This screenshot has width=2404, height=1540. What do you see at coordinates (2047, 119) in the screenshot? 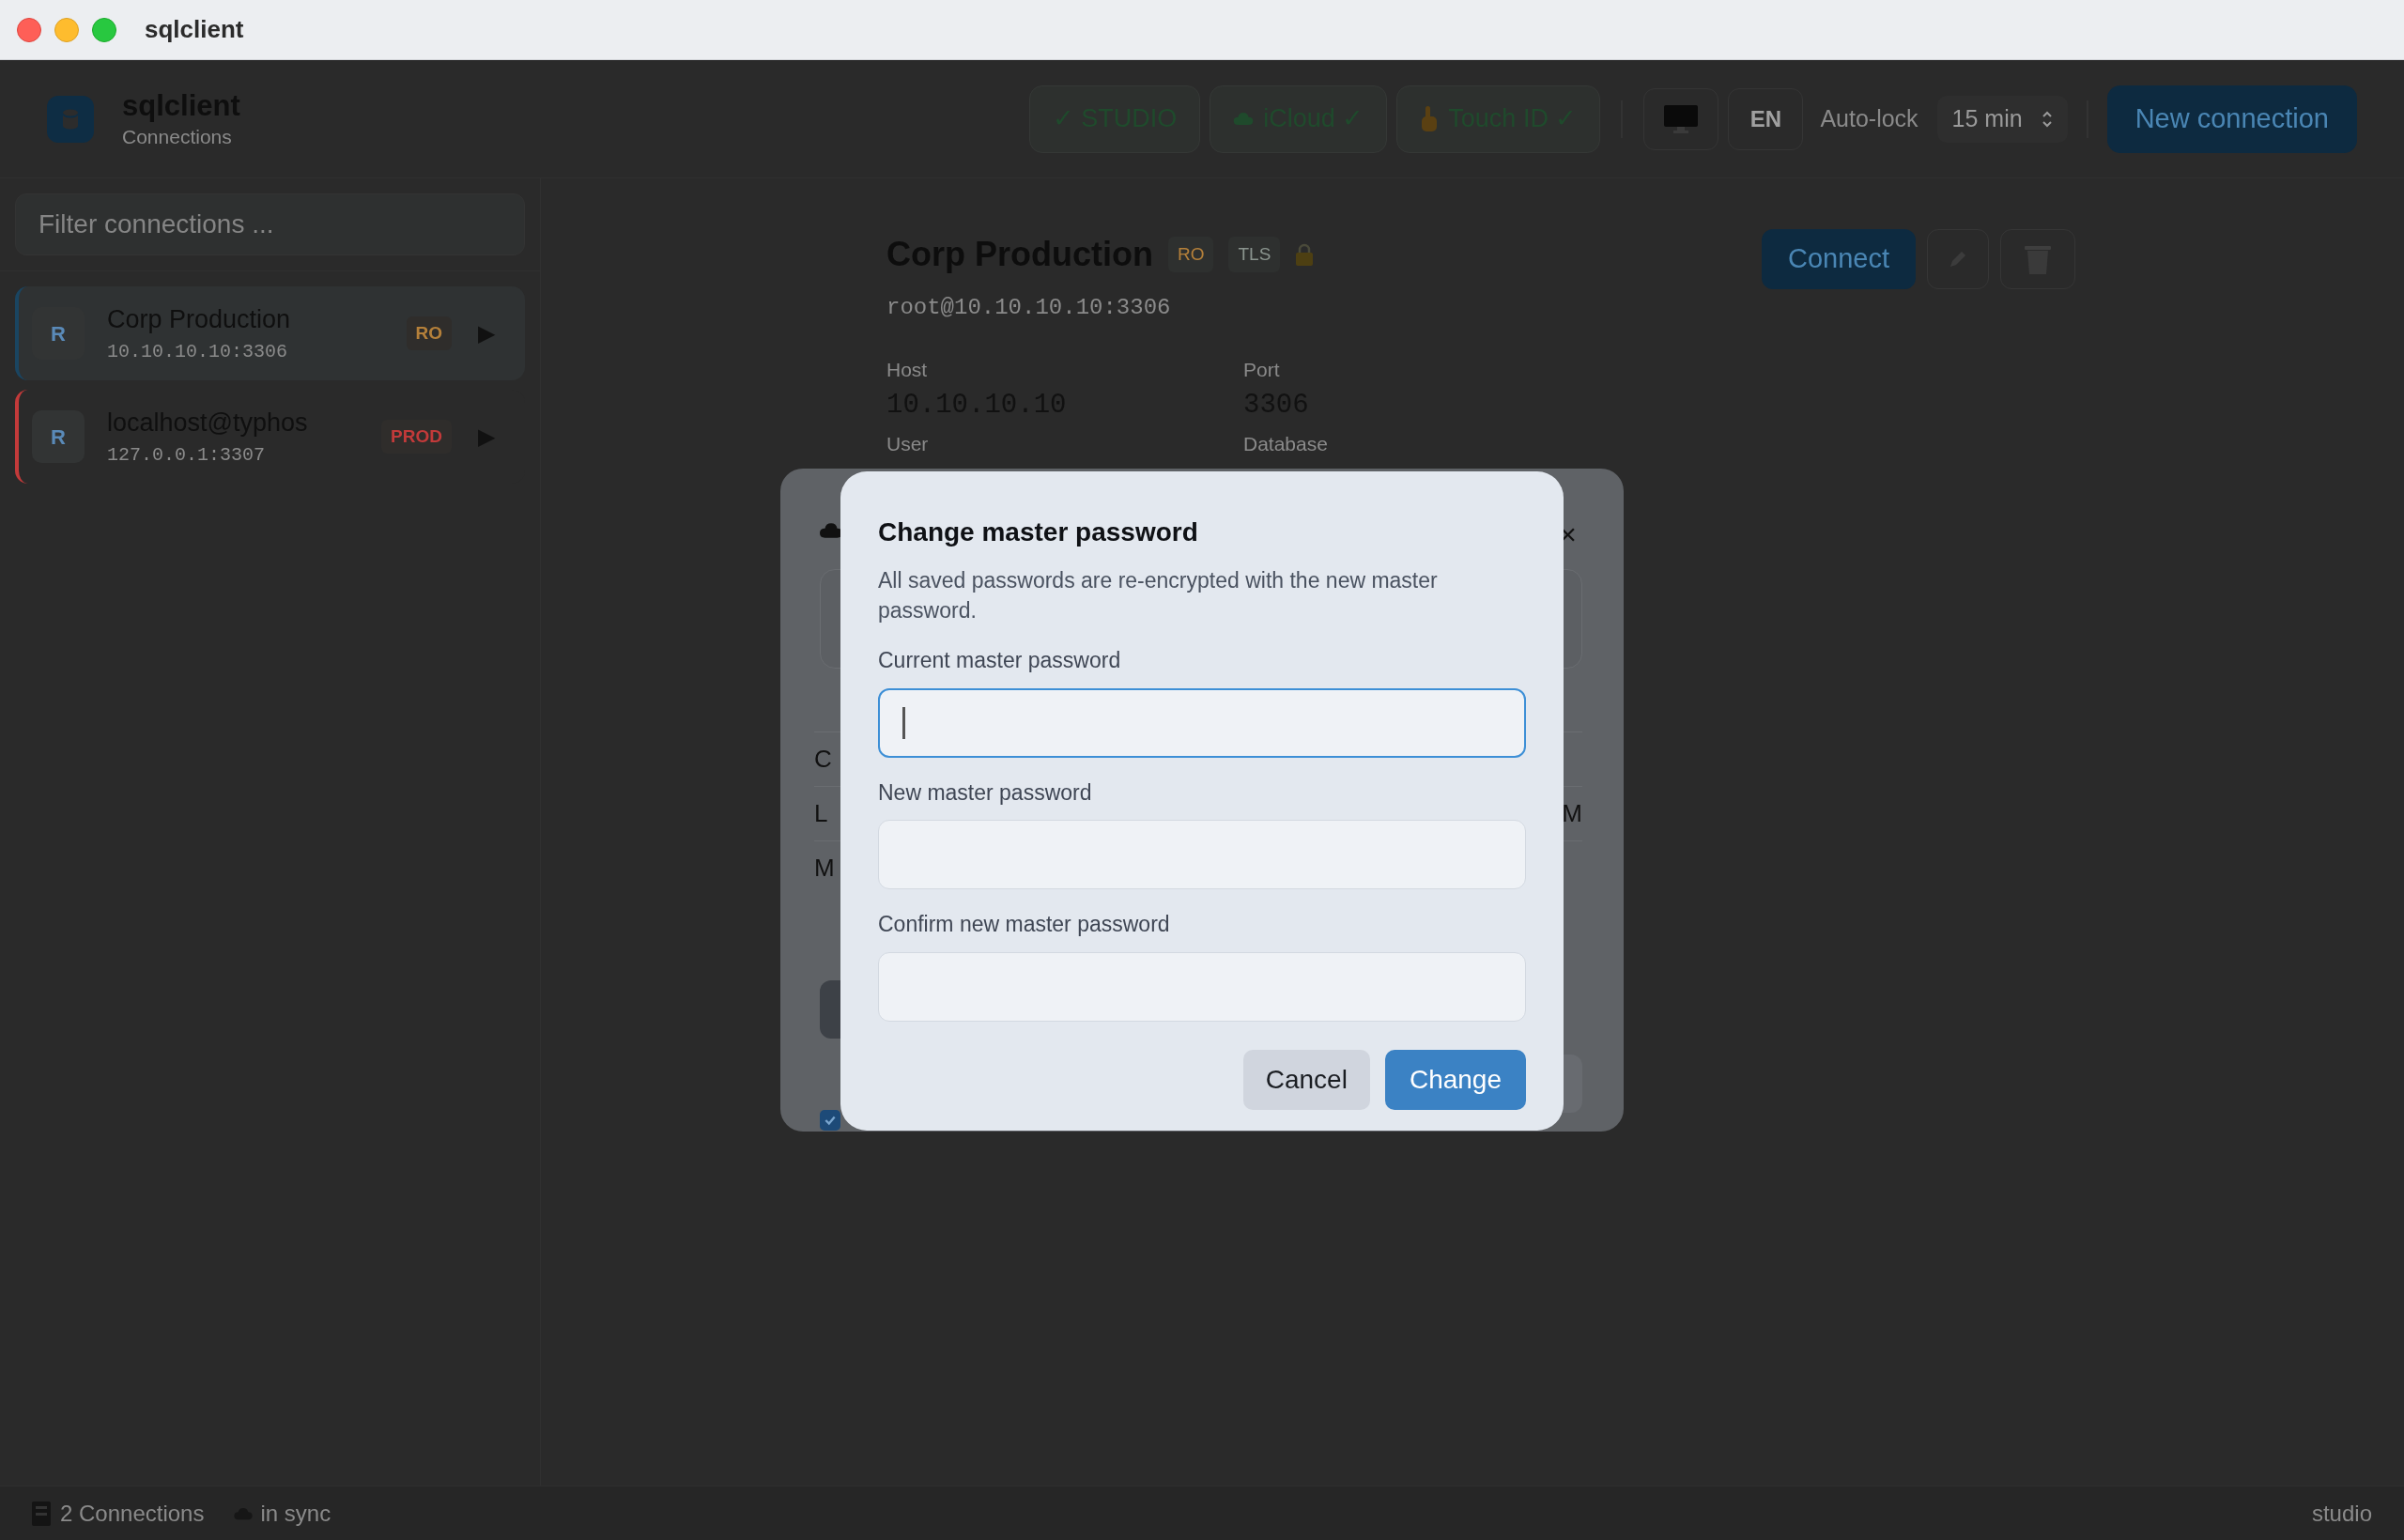
I see `chevron-updown-icon` at bounding box center [2047, 119].